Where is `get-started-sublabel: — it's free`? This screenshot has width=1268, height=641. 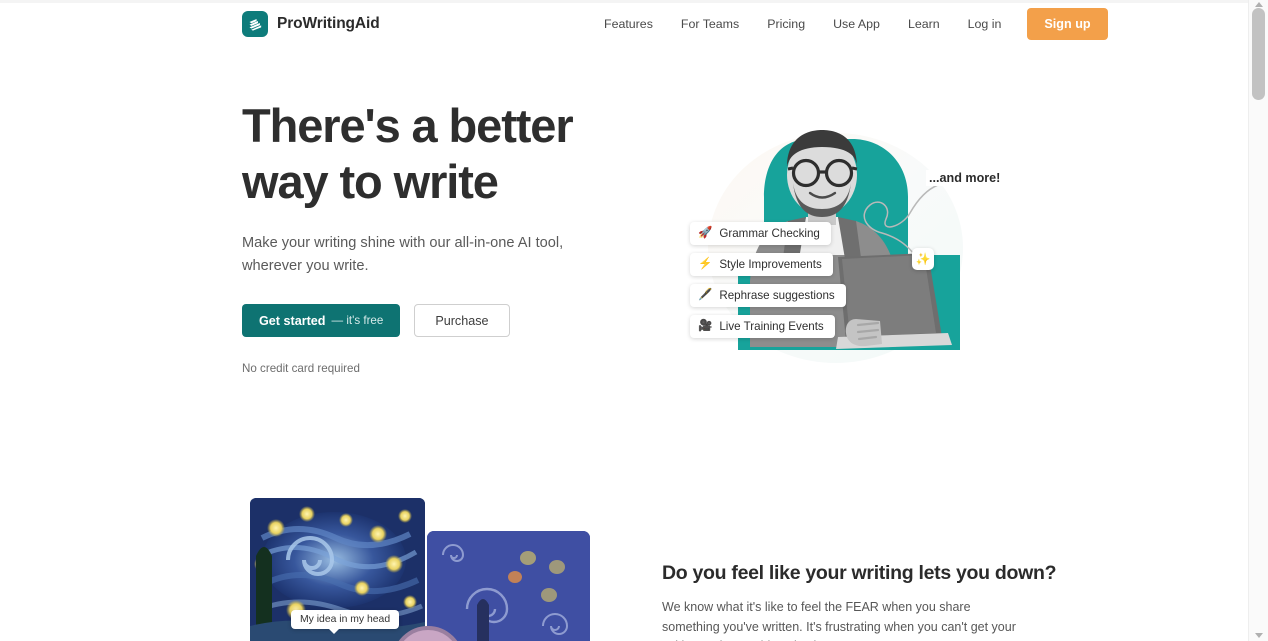 get-started-sublabel: — it's free is located at coordinates (357, 320).